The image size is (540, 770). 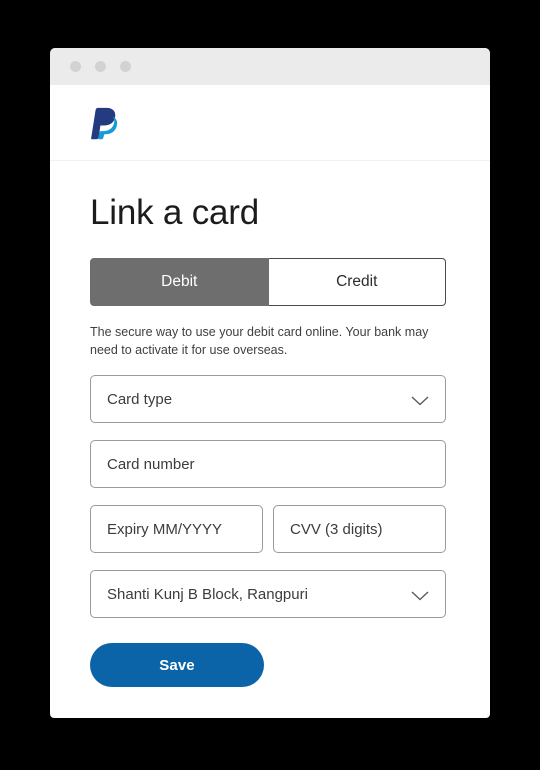 I want to click on paypal-logo-icon, so click(x=104, y=123).